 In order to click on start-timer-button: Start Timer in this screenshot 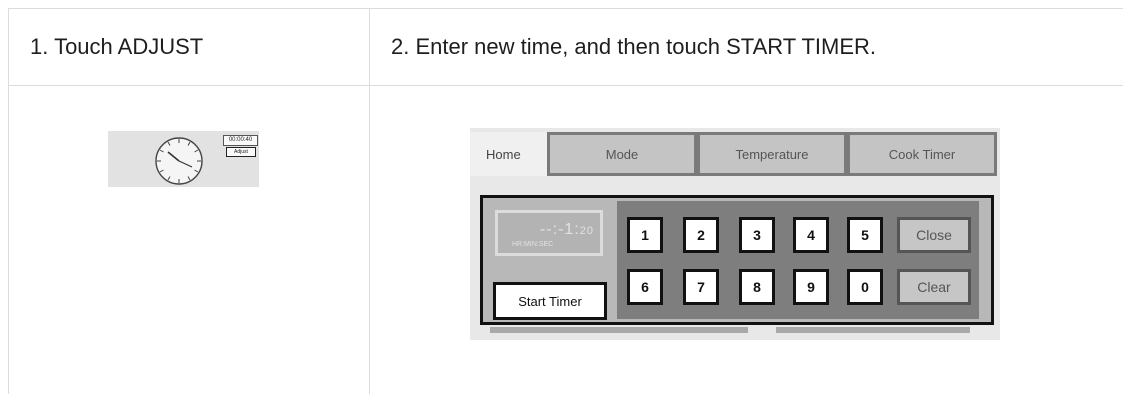, I will do `click(550, 301)`.